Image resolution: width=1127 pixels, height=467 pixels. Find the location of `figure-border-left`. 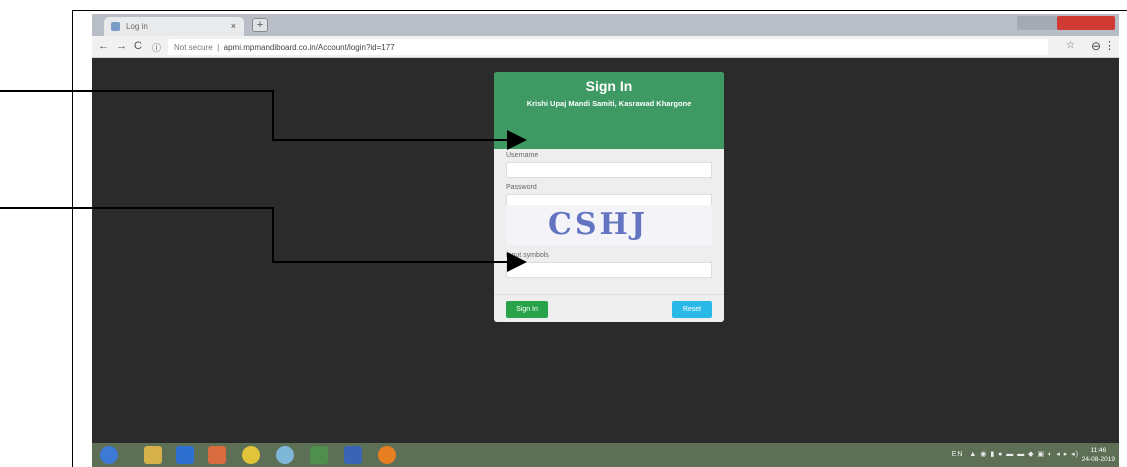

figure-border-left is located at coordinates (72, 238).